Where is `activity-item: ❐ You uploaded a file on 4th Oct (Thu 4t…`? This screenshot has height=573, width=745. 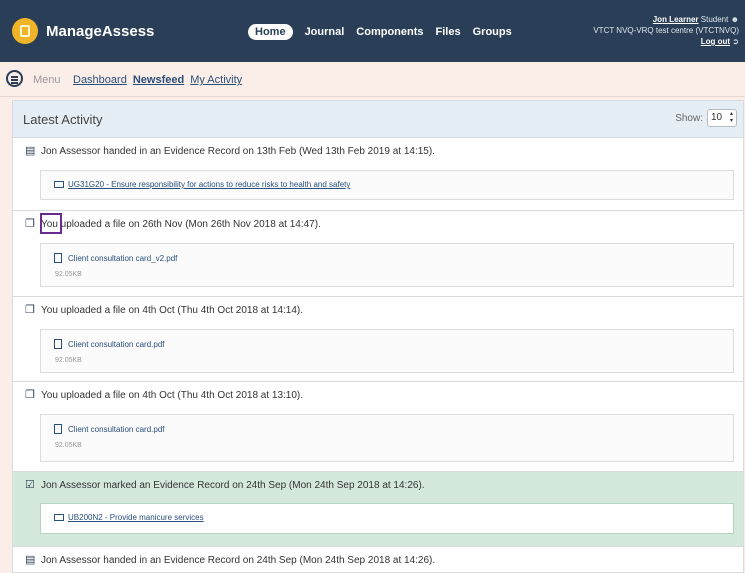
activity-item: ❐ You uploaded a file on 4th Oct (Thu 4t… is located at coordinates (378, 339).